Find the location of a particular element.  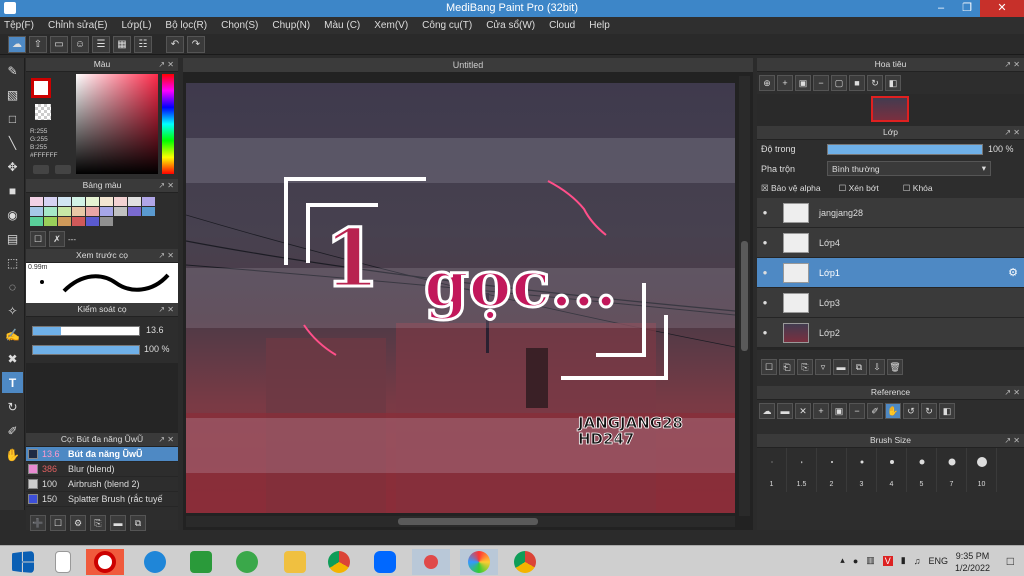

file-explorer-icon is located at coordinates (295, 562).